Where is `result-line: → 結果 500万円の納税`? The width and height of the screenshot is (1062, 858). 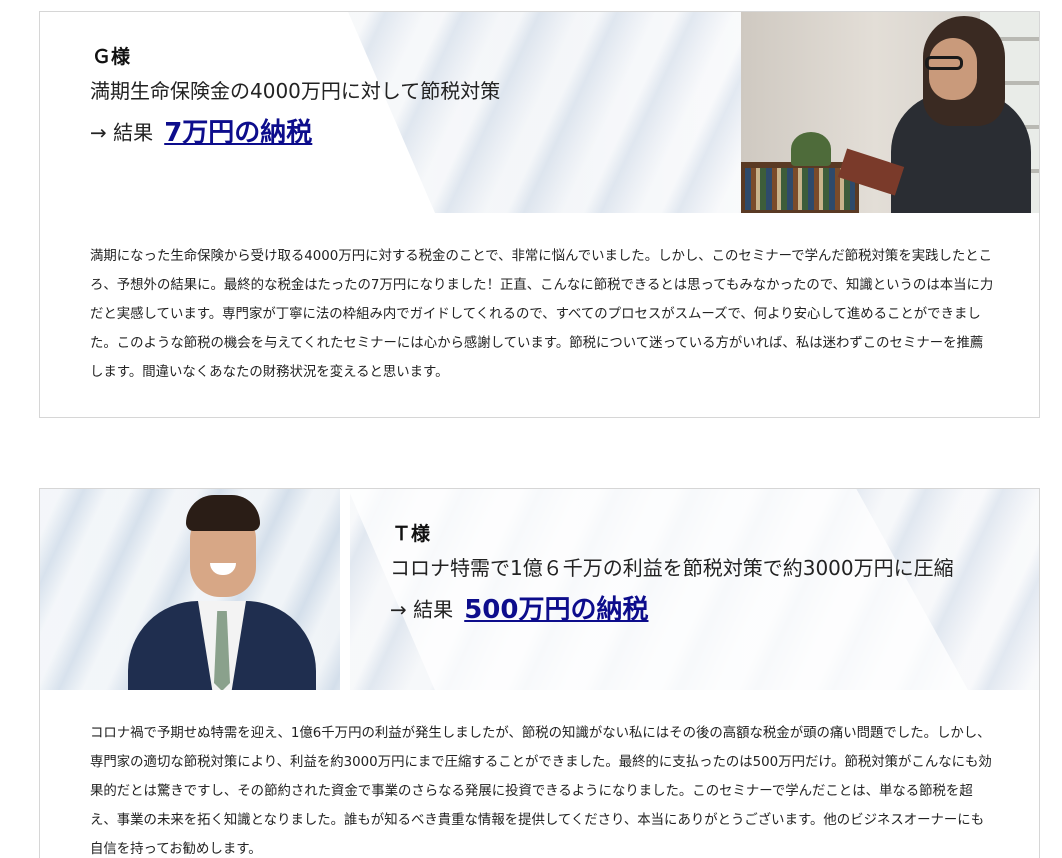
result-line: → 結果 500万円の納税 is located at coordinates (672, 609).